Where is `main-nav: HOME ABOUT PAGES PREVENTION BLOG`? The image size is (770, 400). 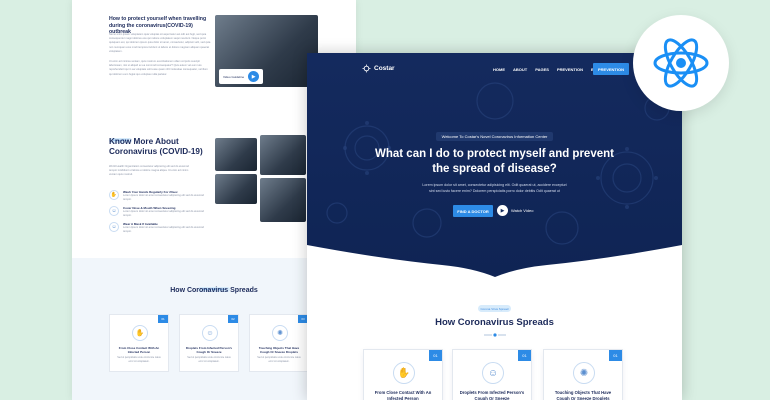 main-nav: HOME ABOUT PAGES PREVENTION BLOG is located at coordinates (548, 69).